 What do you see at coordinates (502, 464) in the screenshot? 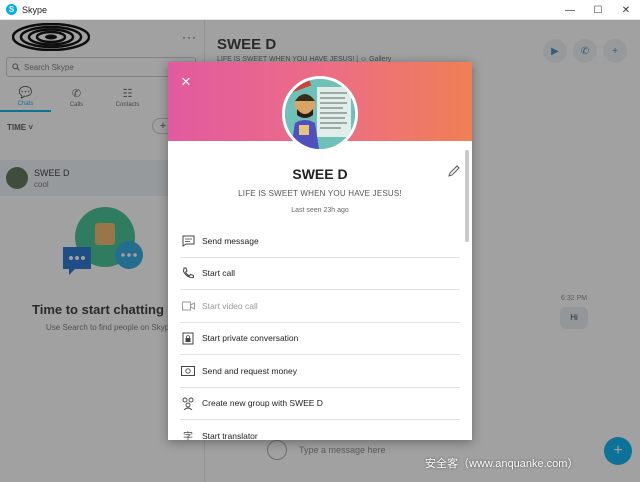
I see `watermark-text: 安全客（www.anquanke.com）` at bounding box center [502, 464].